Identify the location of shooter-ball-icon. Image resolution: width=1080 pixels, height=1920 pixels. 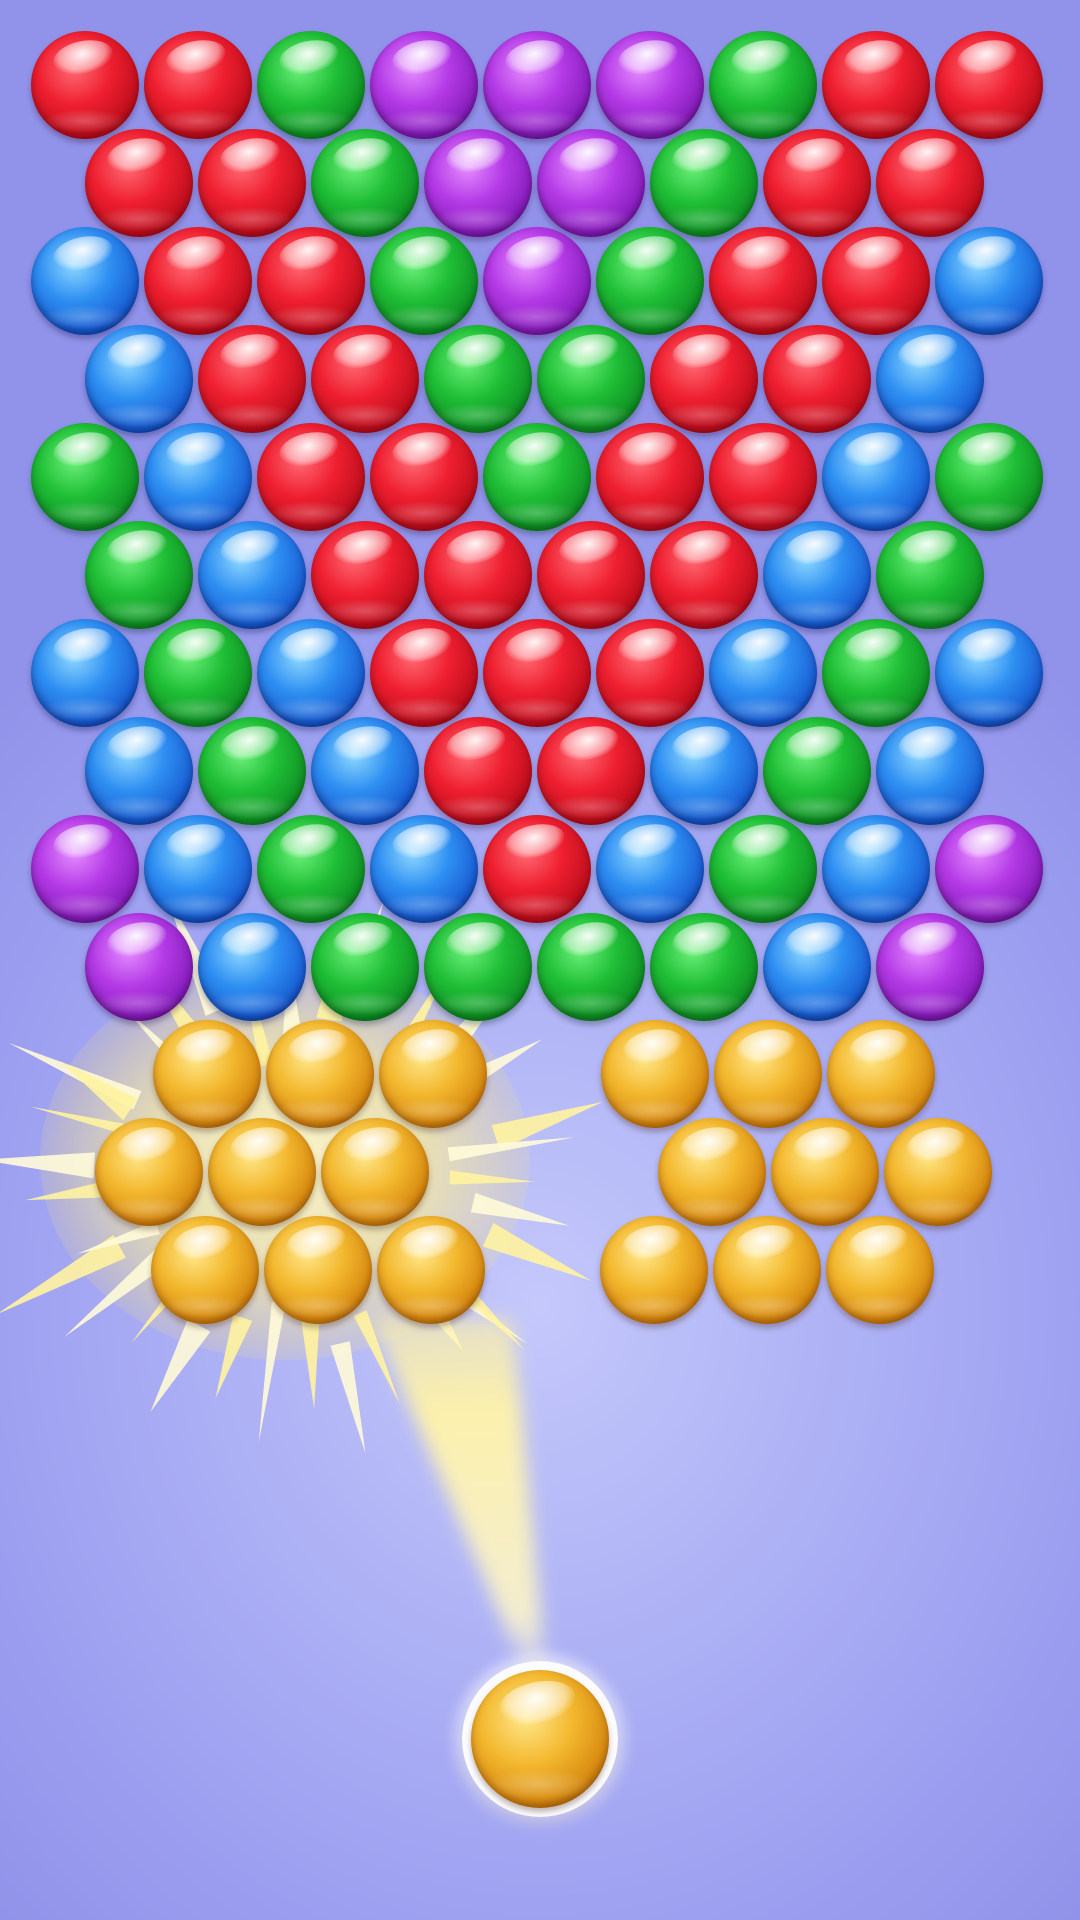
(540, 1739).